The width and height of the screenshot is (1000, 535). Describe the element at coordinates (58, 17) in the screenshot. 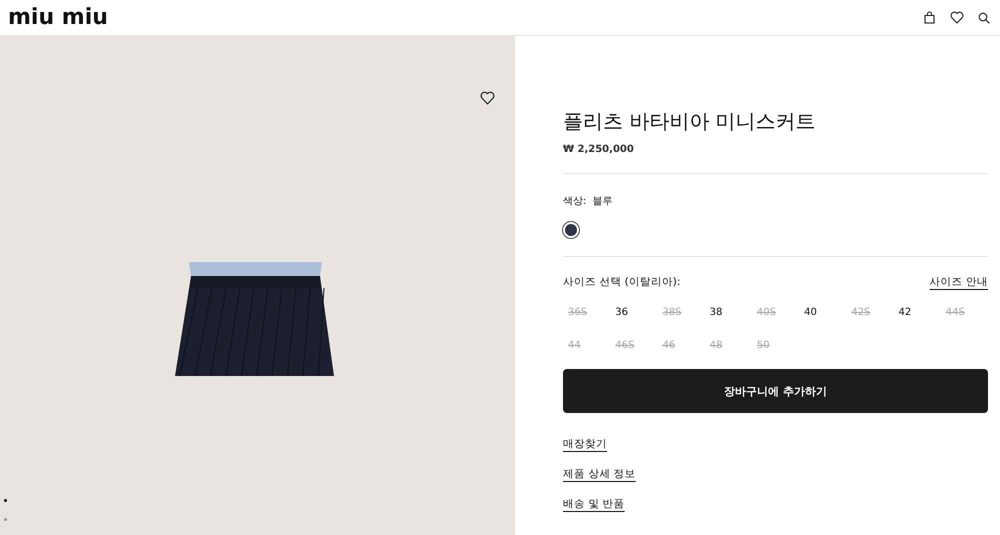

I see `brand-logo: miu miu` at that location.